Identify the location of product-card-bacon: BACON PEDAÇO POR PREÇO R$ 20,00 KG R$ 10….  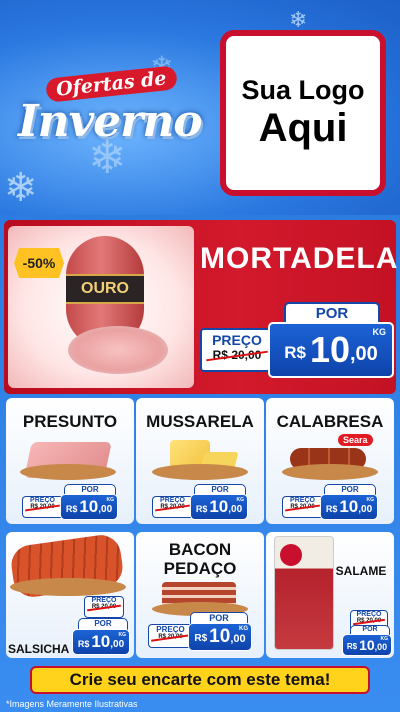
(200, 595).